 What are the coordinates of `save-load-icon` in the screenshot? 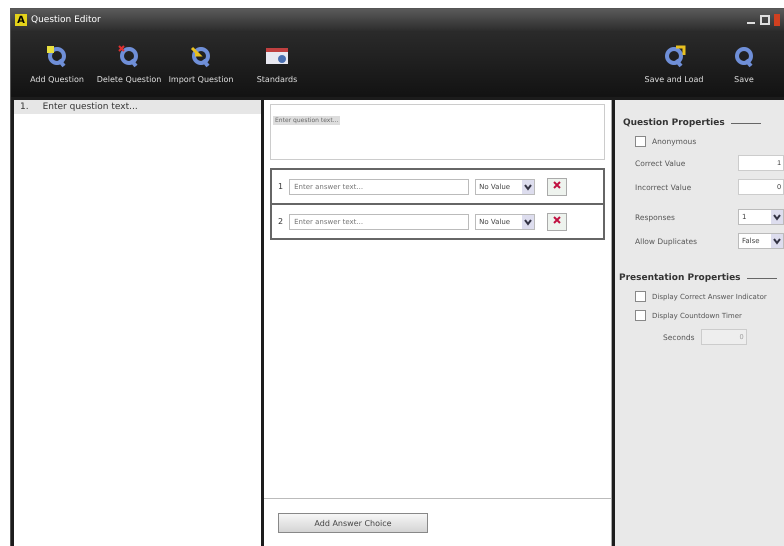 It's located at (674, 56).